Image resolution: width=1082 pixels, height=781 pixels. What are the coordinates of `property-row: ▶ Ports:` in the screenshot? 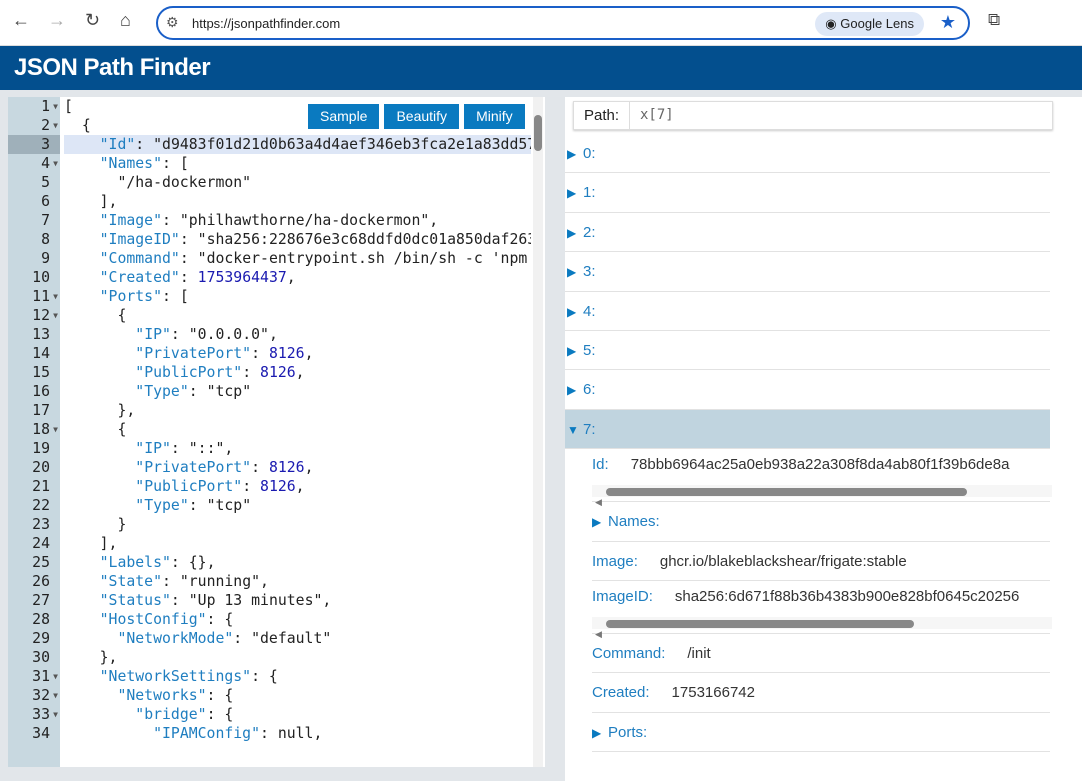 It's located at (821, 733).